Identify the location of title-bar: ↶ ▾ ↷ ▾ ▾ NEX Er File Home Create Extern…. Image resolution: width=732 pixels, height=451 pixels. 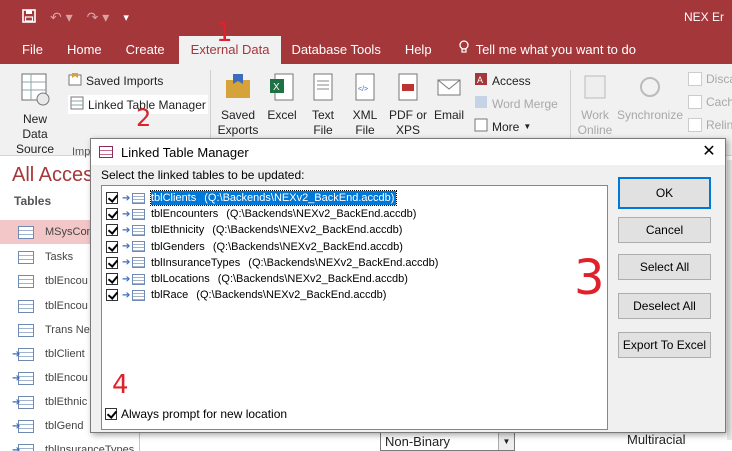
(366, 32).